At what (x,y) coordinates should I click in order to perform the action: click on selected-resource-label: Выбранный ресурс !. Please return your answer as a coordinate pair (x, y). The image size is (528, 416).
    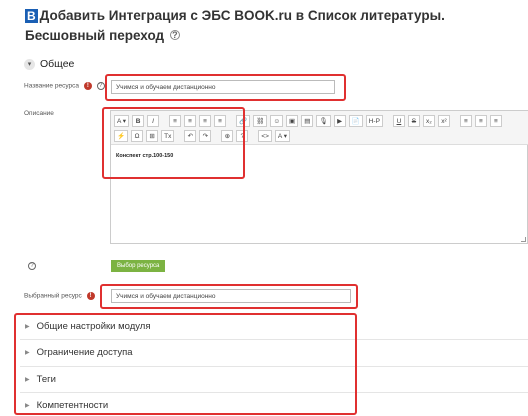
    Looking at the image, I should click on (59, 296).